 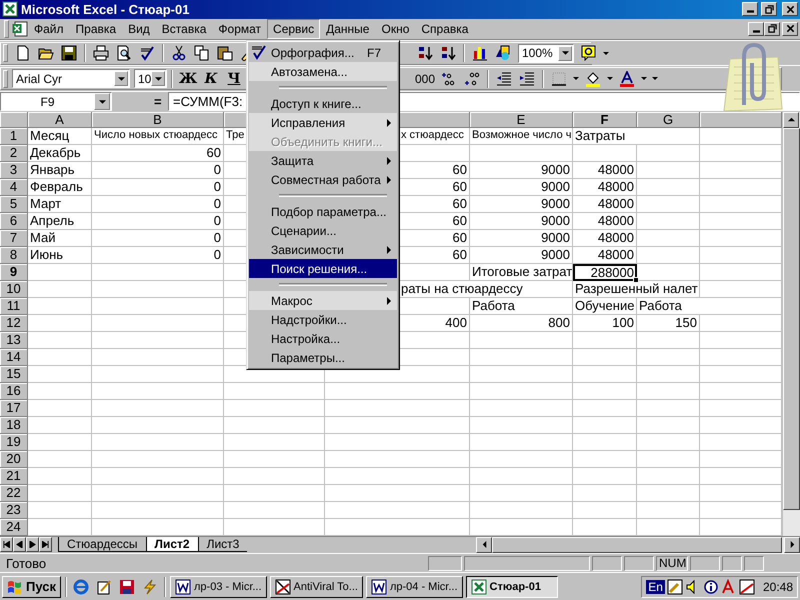 I want to click on cell-text: Январь, so click(x=52, y=170).